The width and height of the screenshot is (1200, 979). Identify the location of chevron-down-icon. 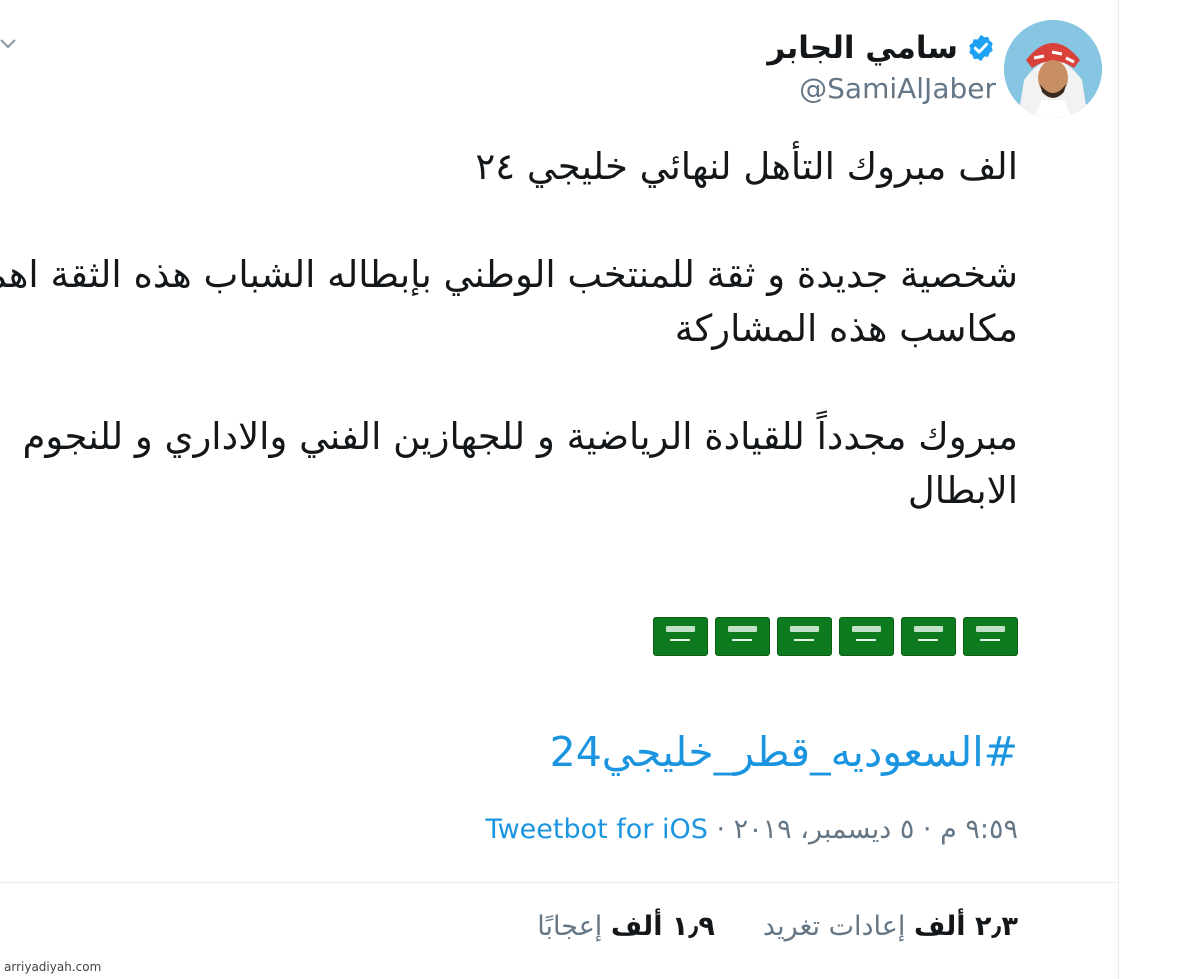
(8, 44).